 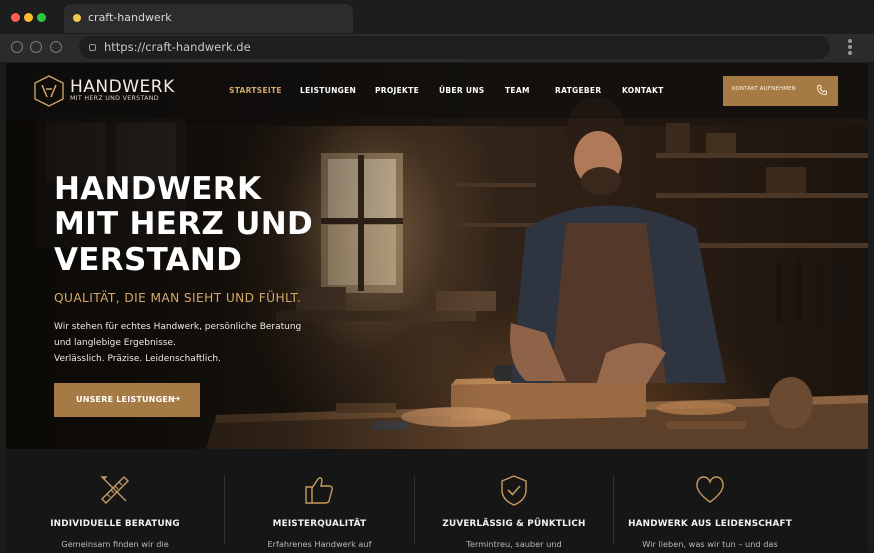 I want to click on hero-headline-line-1: HANDWERK, so click(x=158, y=189).